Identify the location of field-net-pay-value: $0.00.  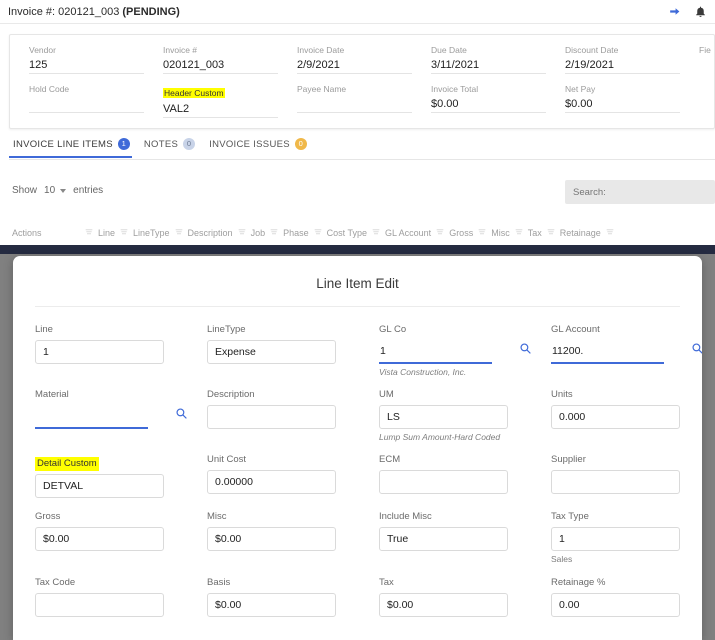
(622, 104).